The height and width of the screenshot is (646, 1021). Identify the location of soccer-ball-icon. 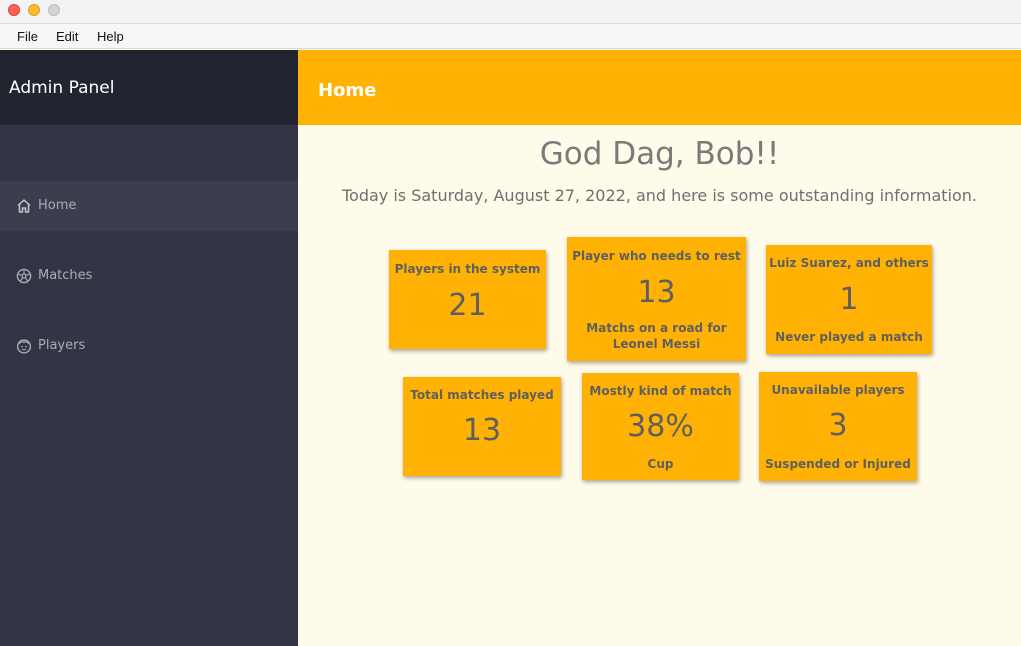
(24, 276).